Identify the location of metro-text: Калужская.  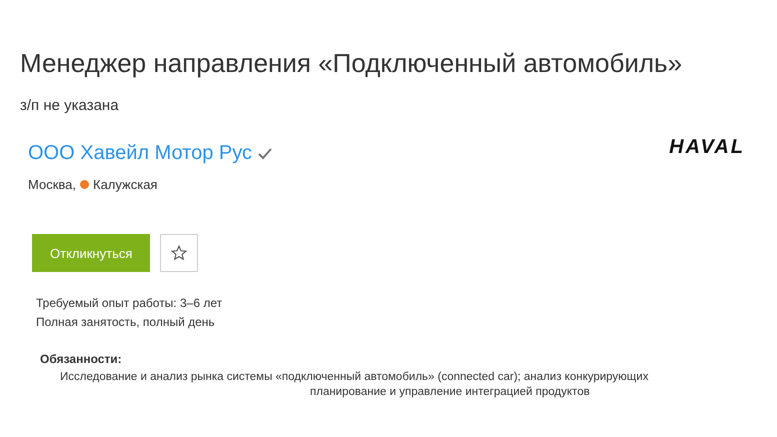
(125, 184).